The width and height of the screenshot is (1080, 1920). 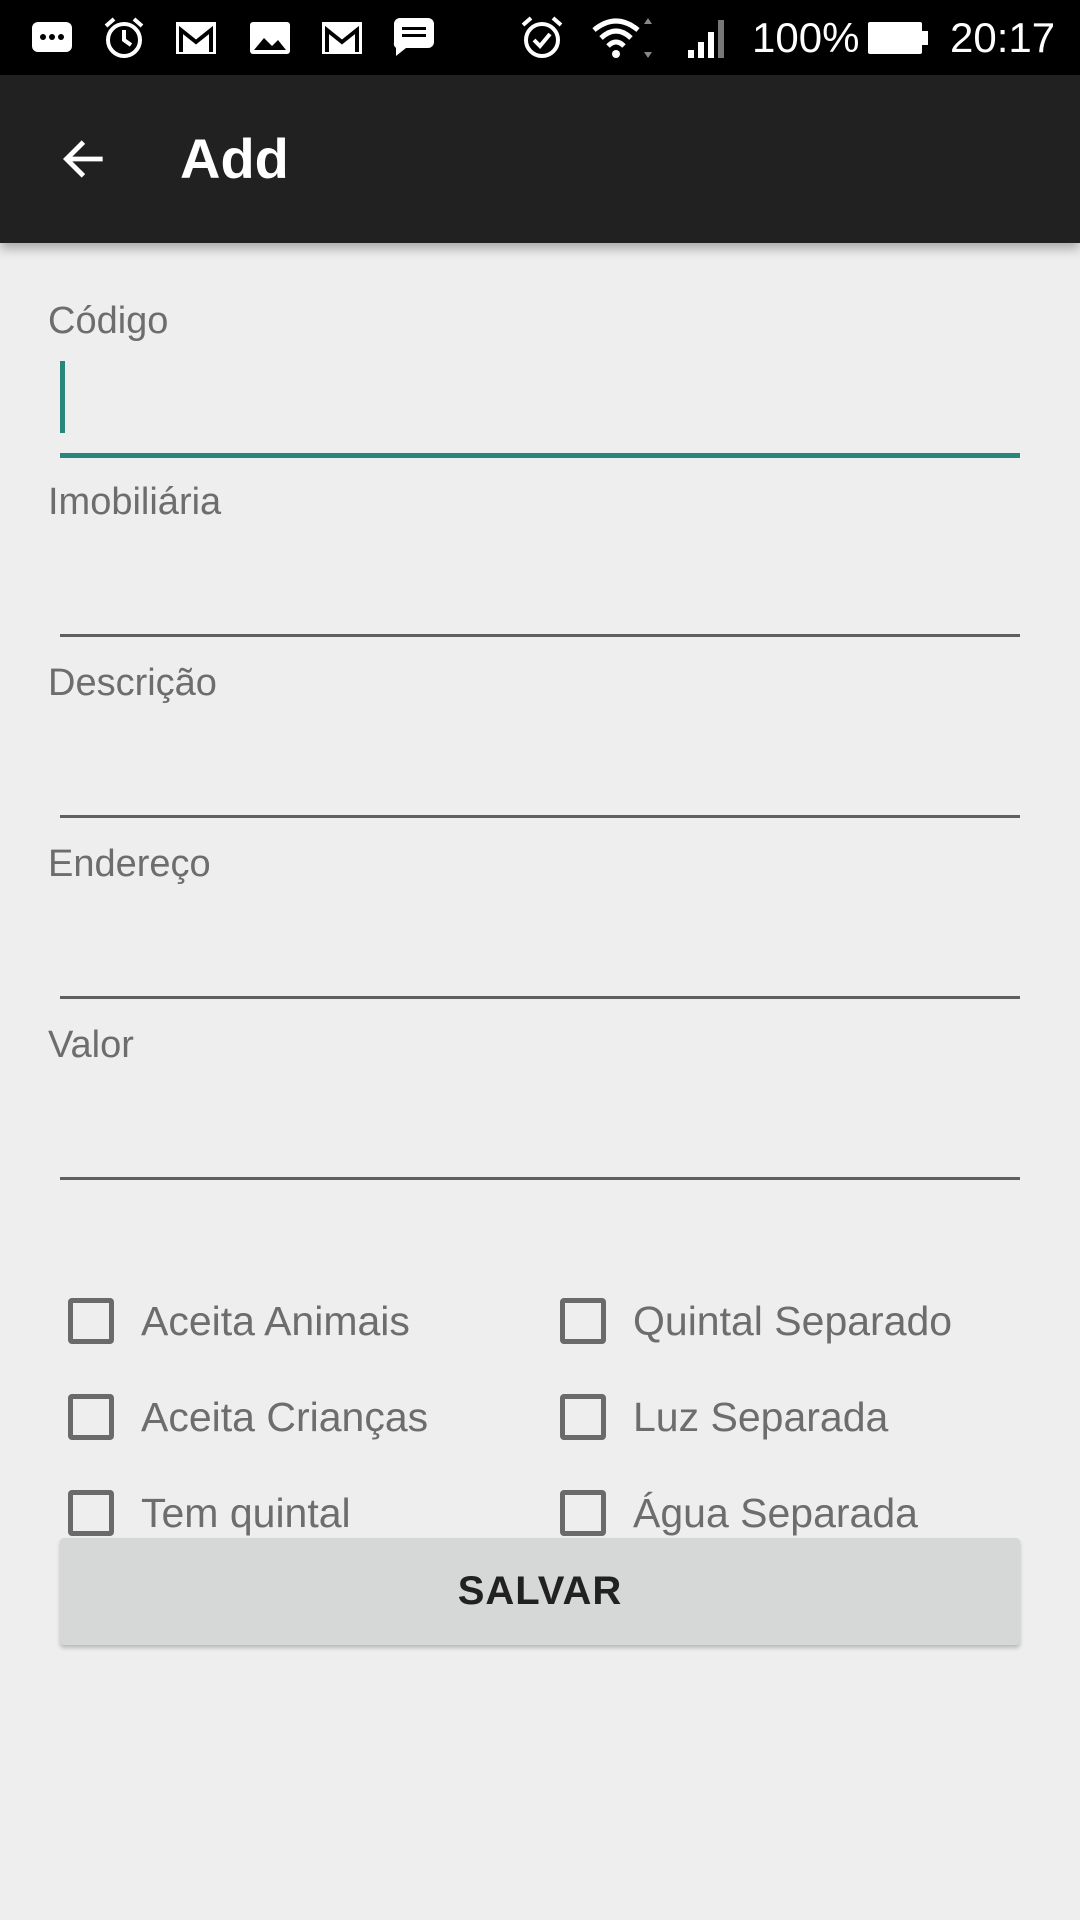 I want to click on checkbox-luz-separada: Luz Separada, so click(x=724, y=1417).